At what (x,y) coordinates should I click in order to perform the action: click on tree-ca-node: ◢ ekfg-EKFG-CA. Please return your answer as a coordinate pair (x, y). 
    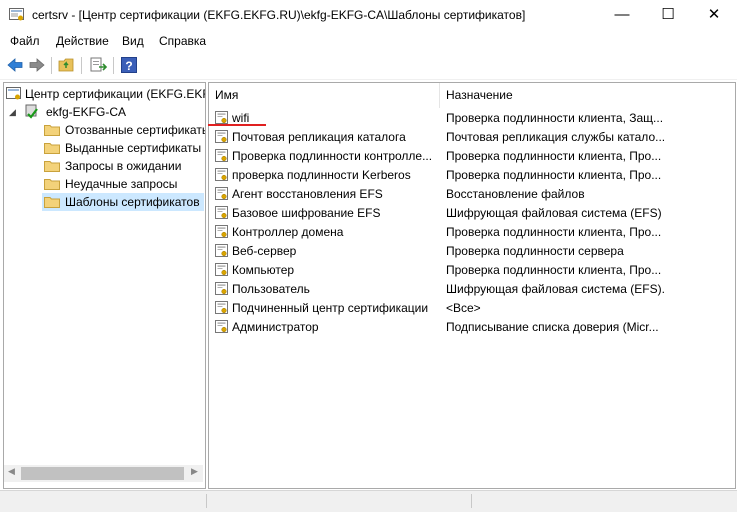
    Looking at the image, I should click on (105, 112).